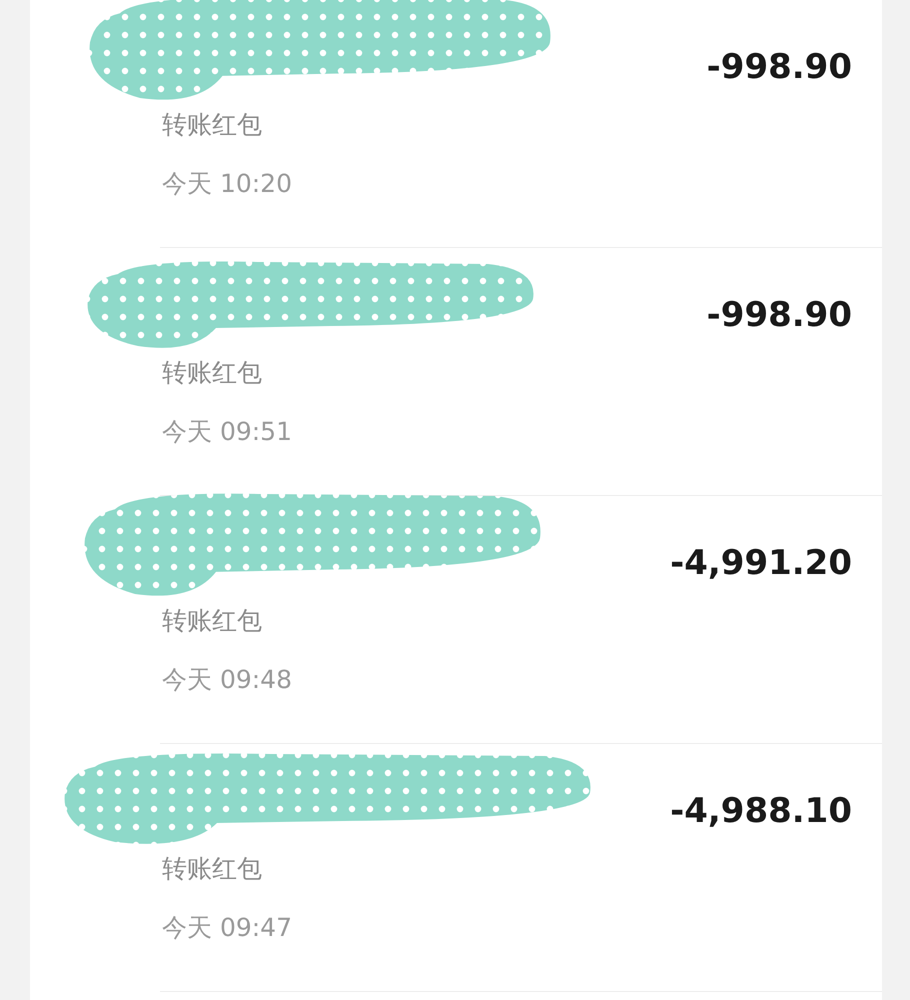 This screenshot has width=910, height=1000. I want to click on transaction-time: 今天 09:47, so click(227, 928).